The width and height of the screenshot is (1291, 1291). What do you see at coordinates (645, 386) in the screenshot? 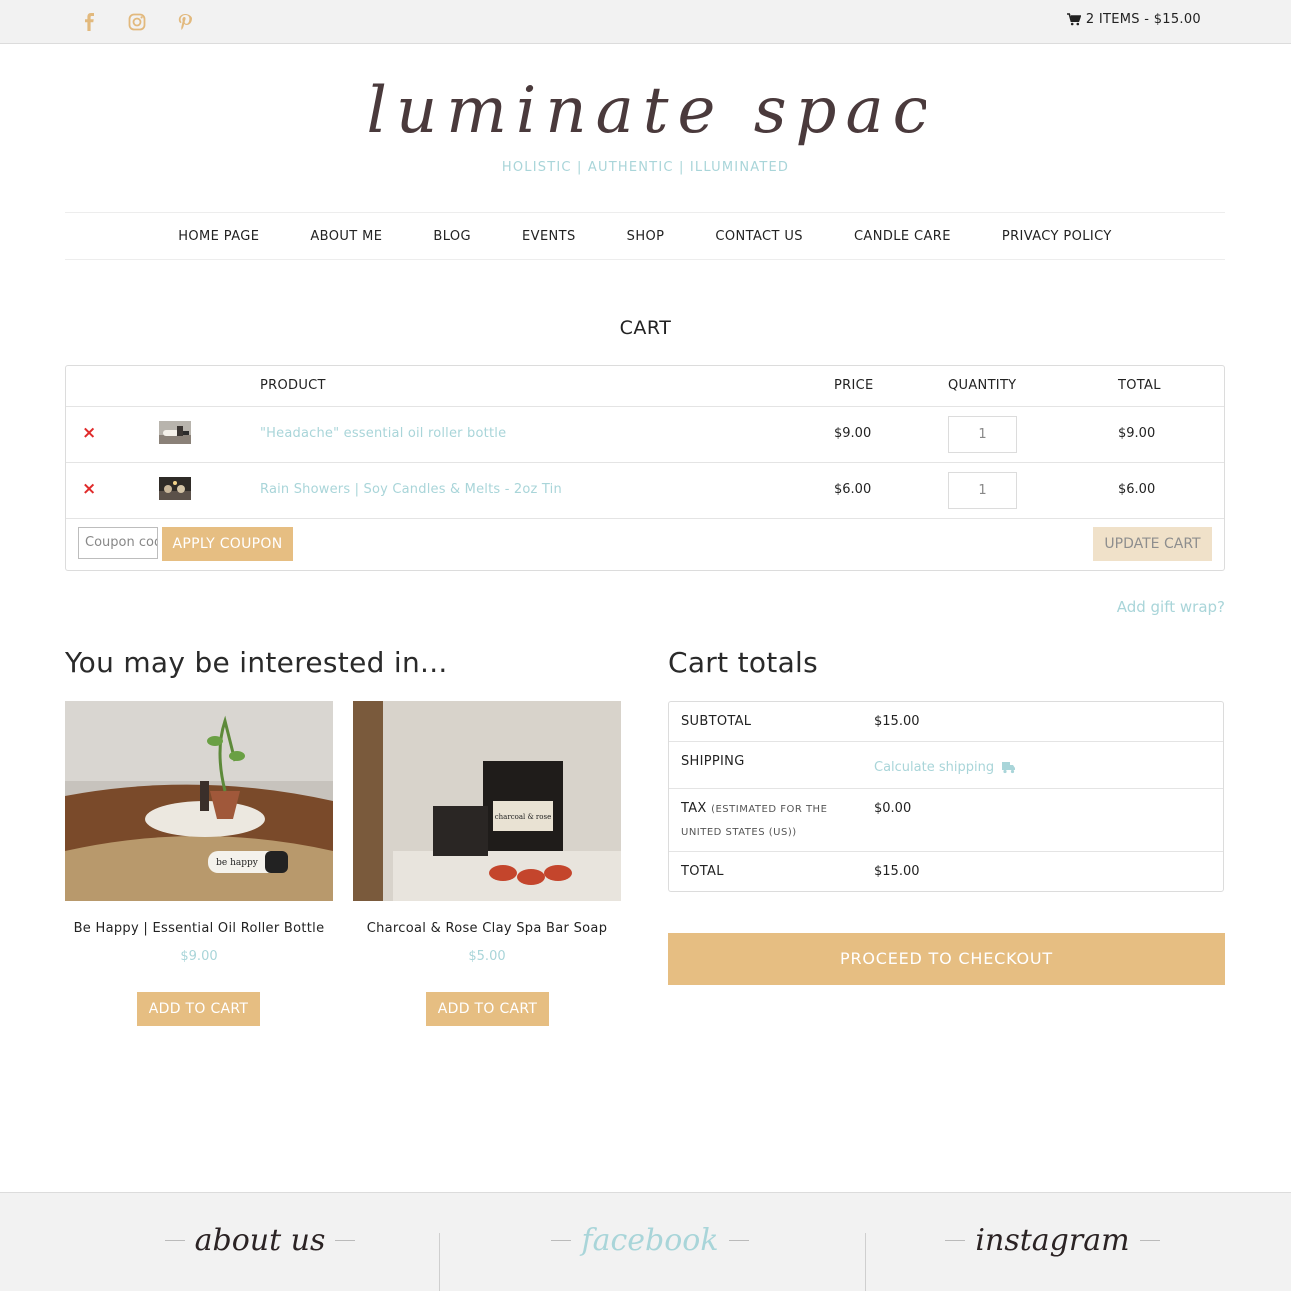
I see `cart-table-header: PRODUCT PRICE QUANTITY TOTAL` at bounding box center [645, 386].